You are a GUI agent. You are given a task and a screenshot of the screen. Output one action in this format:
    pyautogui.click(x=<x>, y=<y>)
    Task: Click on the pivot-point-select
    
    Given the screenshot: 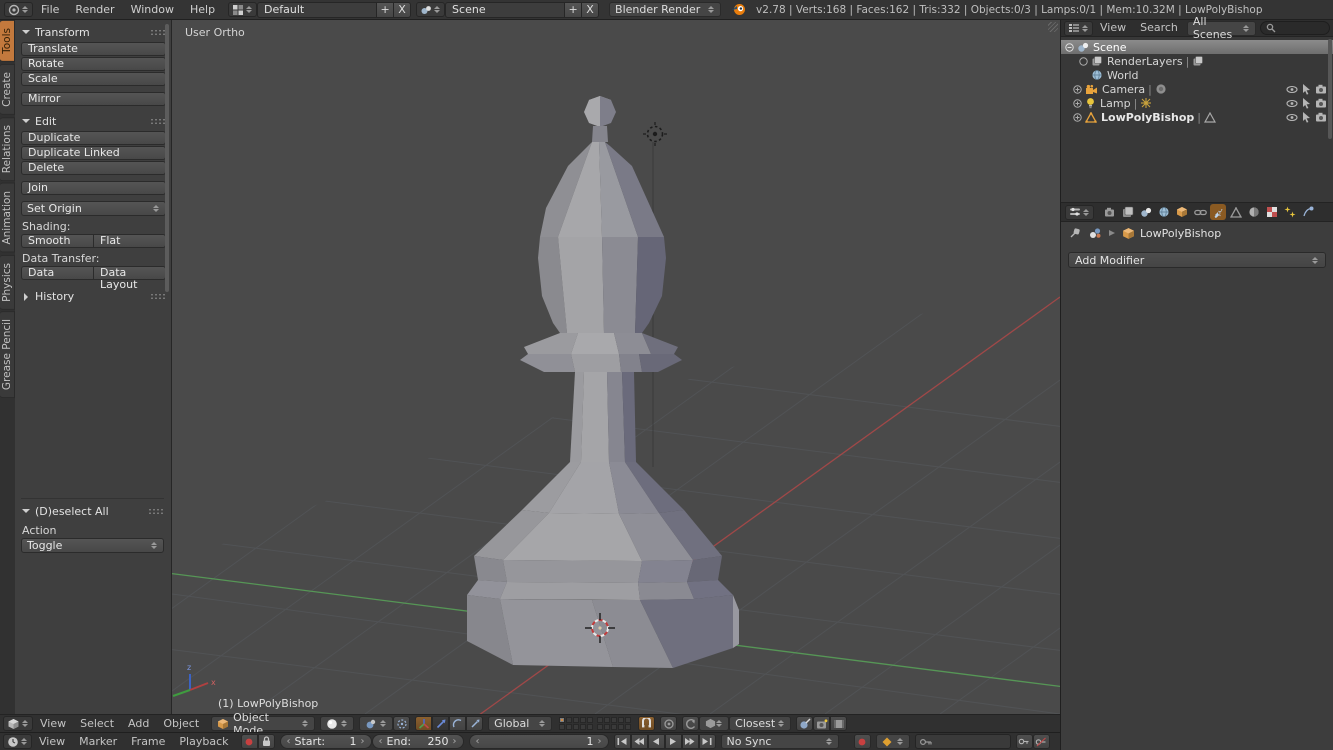 What is the action you would take?
    pyautogui.click(x=376, y=723)
    